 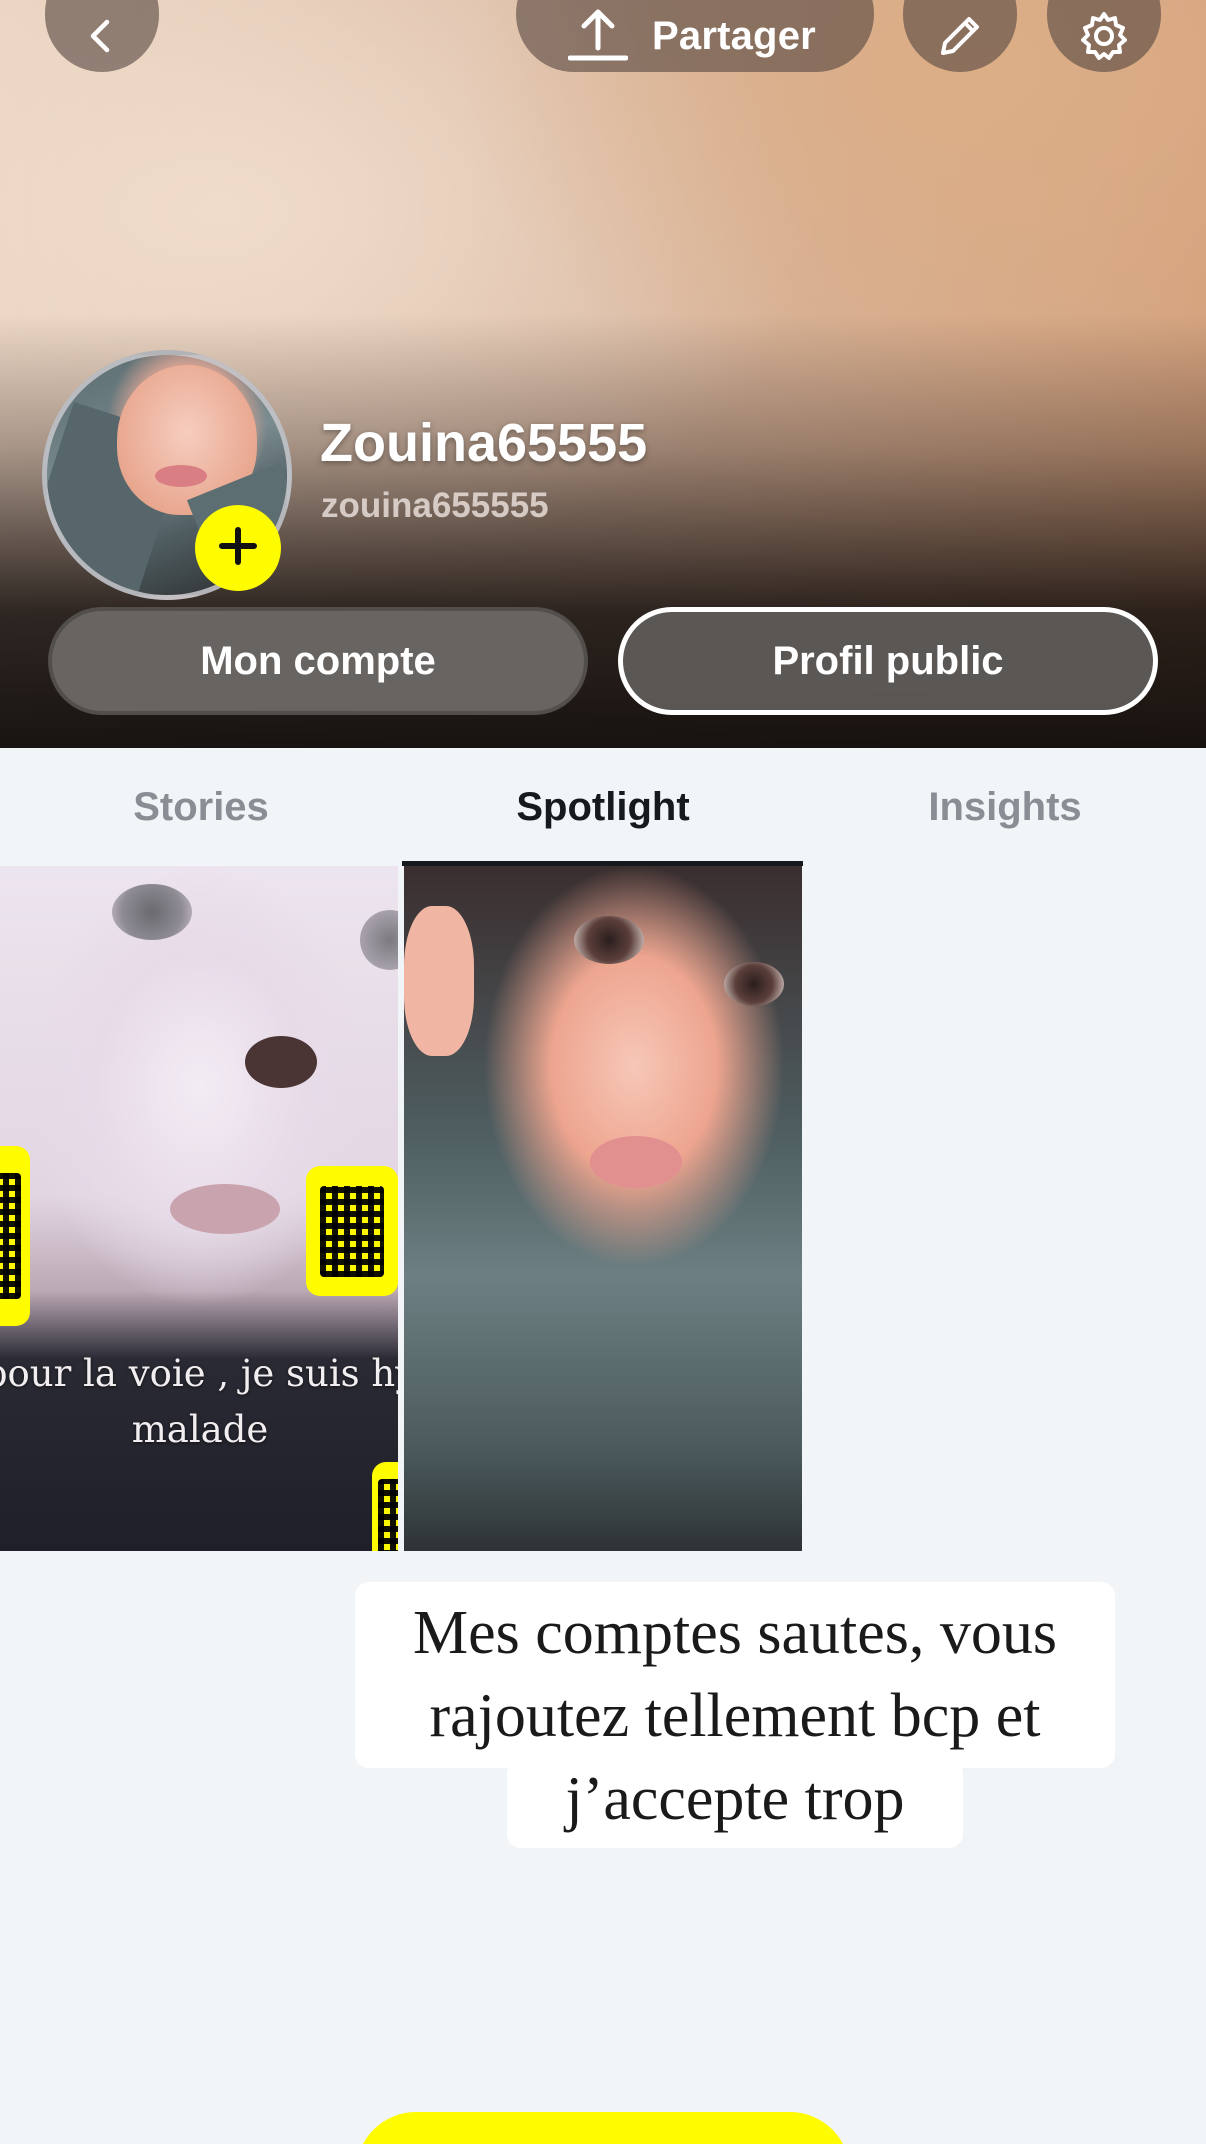 I want to click on tile-hand, so click(x=439, y=981).